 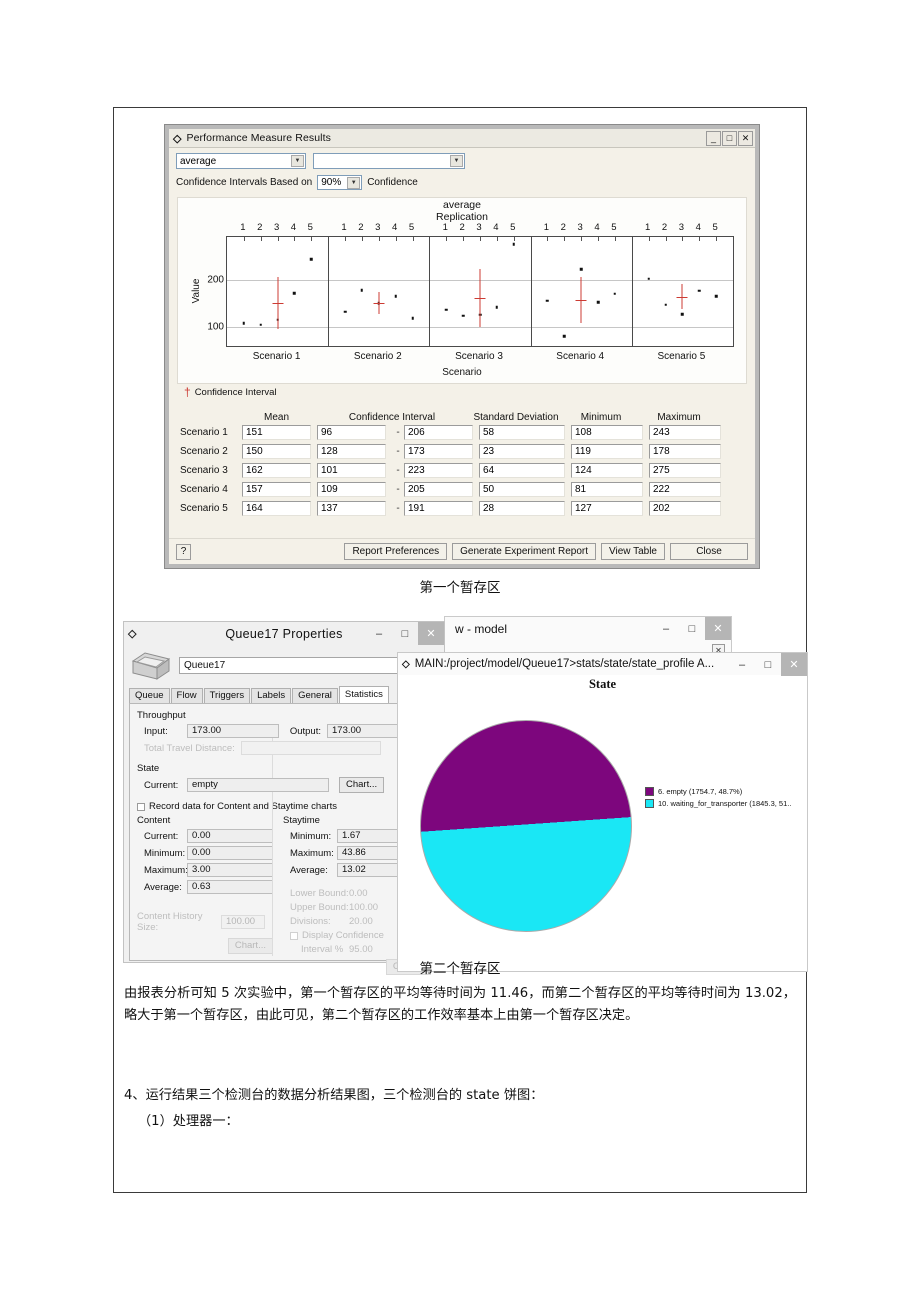 What do you see at coordinates (351, 432) in the screenshot?
I see `cell-ci-low: 96` at bounding box center [351, 432].